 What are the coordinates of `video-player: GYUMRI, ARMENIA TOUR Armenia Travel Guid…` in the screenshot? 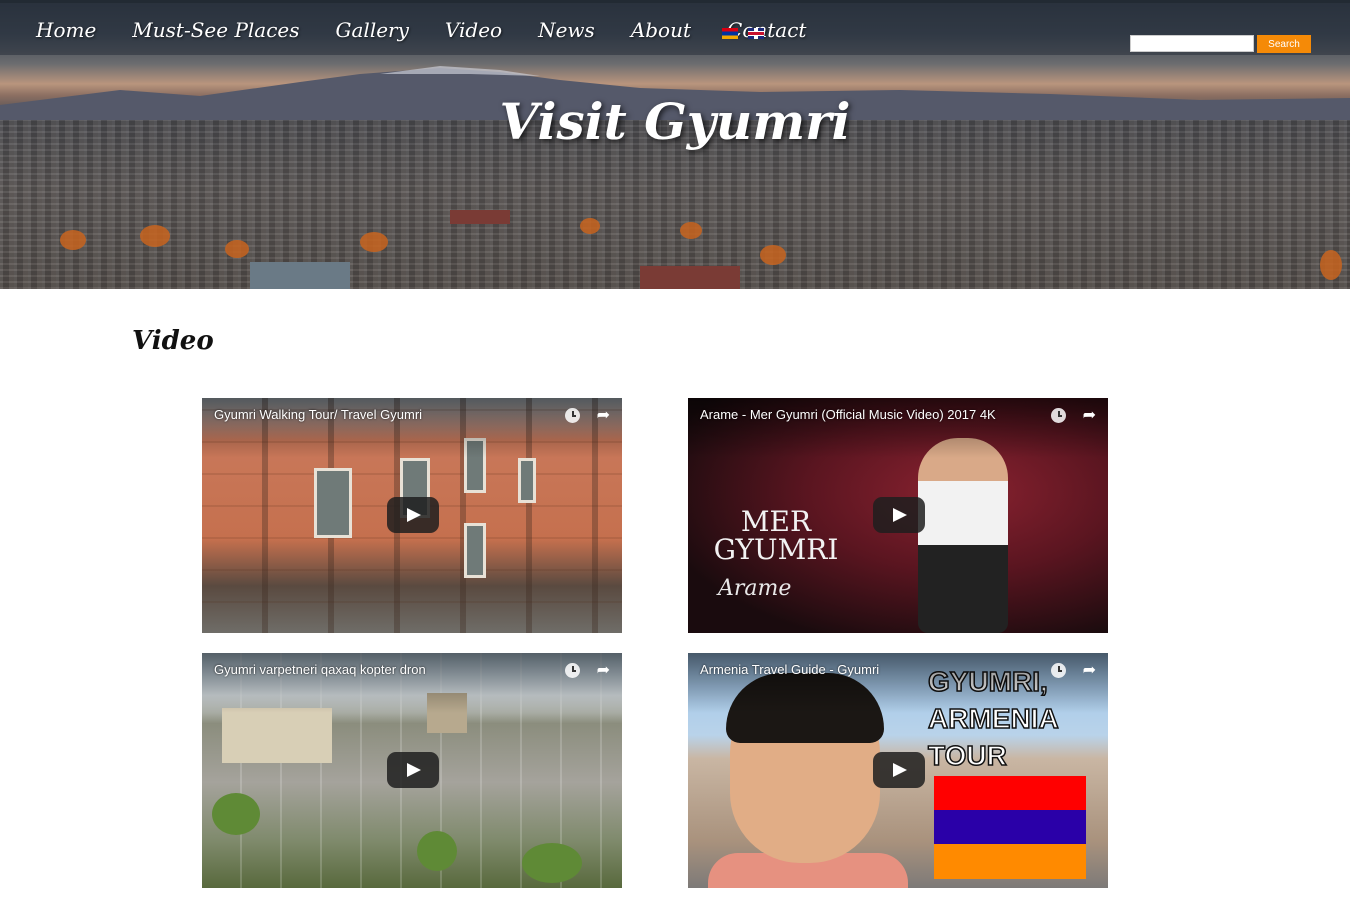 It's located at (898, 770).